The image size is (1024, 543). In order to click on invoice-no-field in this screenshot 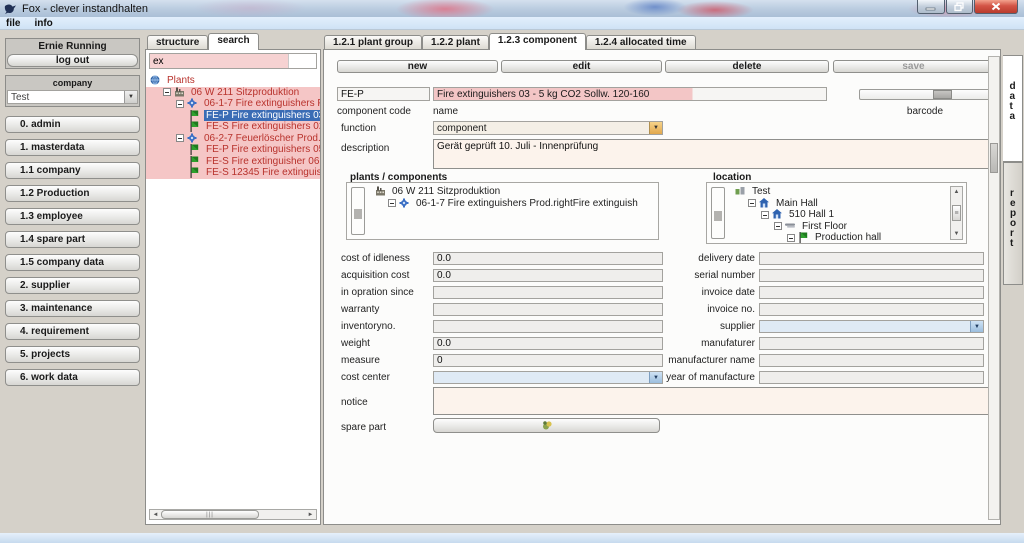, I will do `click(871, 309)`.